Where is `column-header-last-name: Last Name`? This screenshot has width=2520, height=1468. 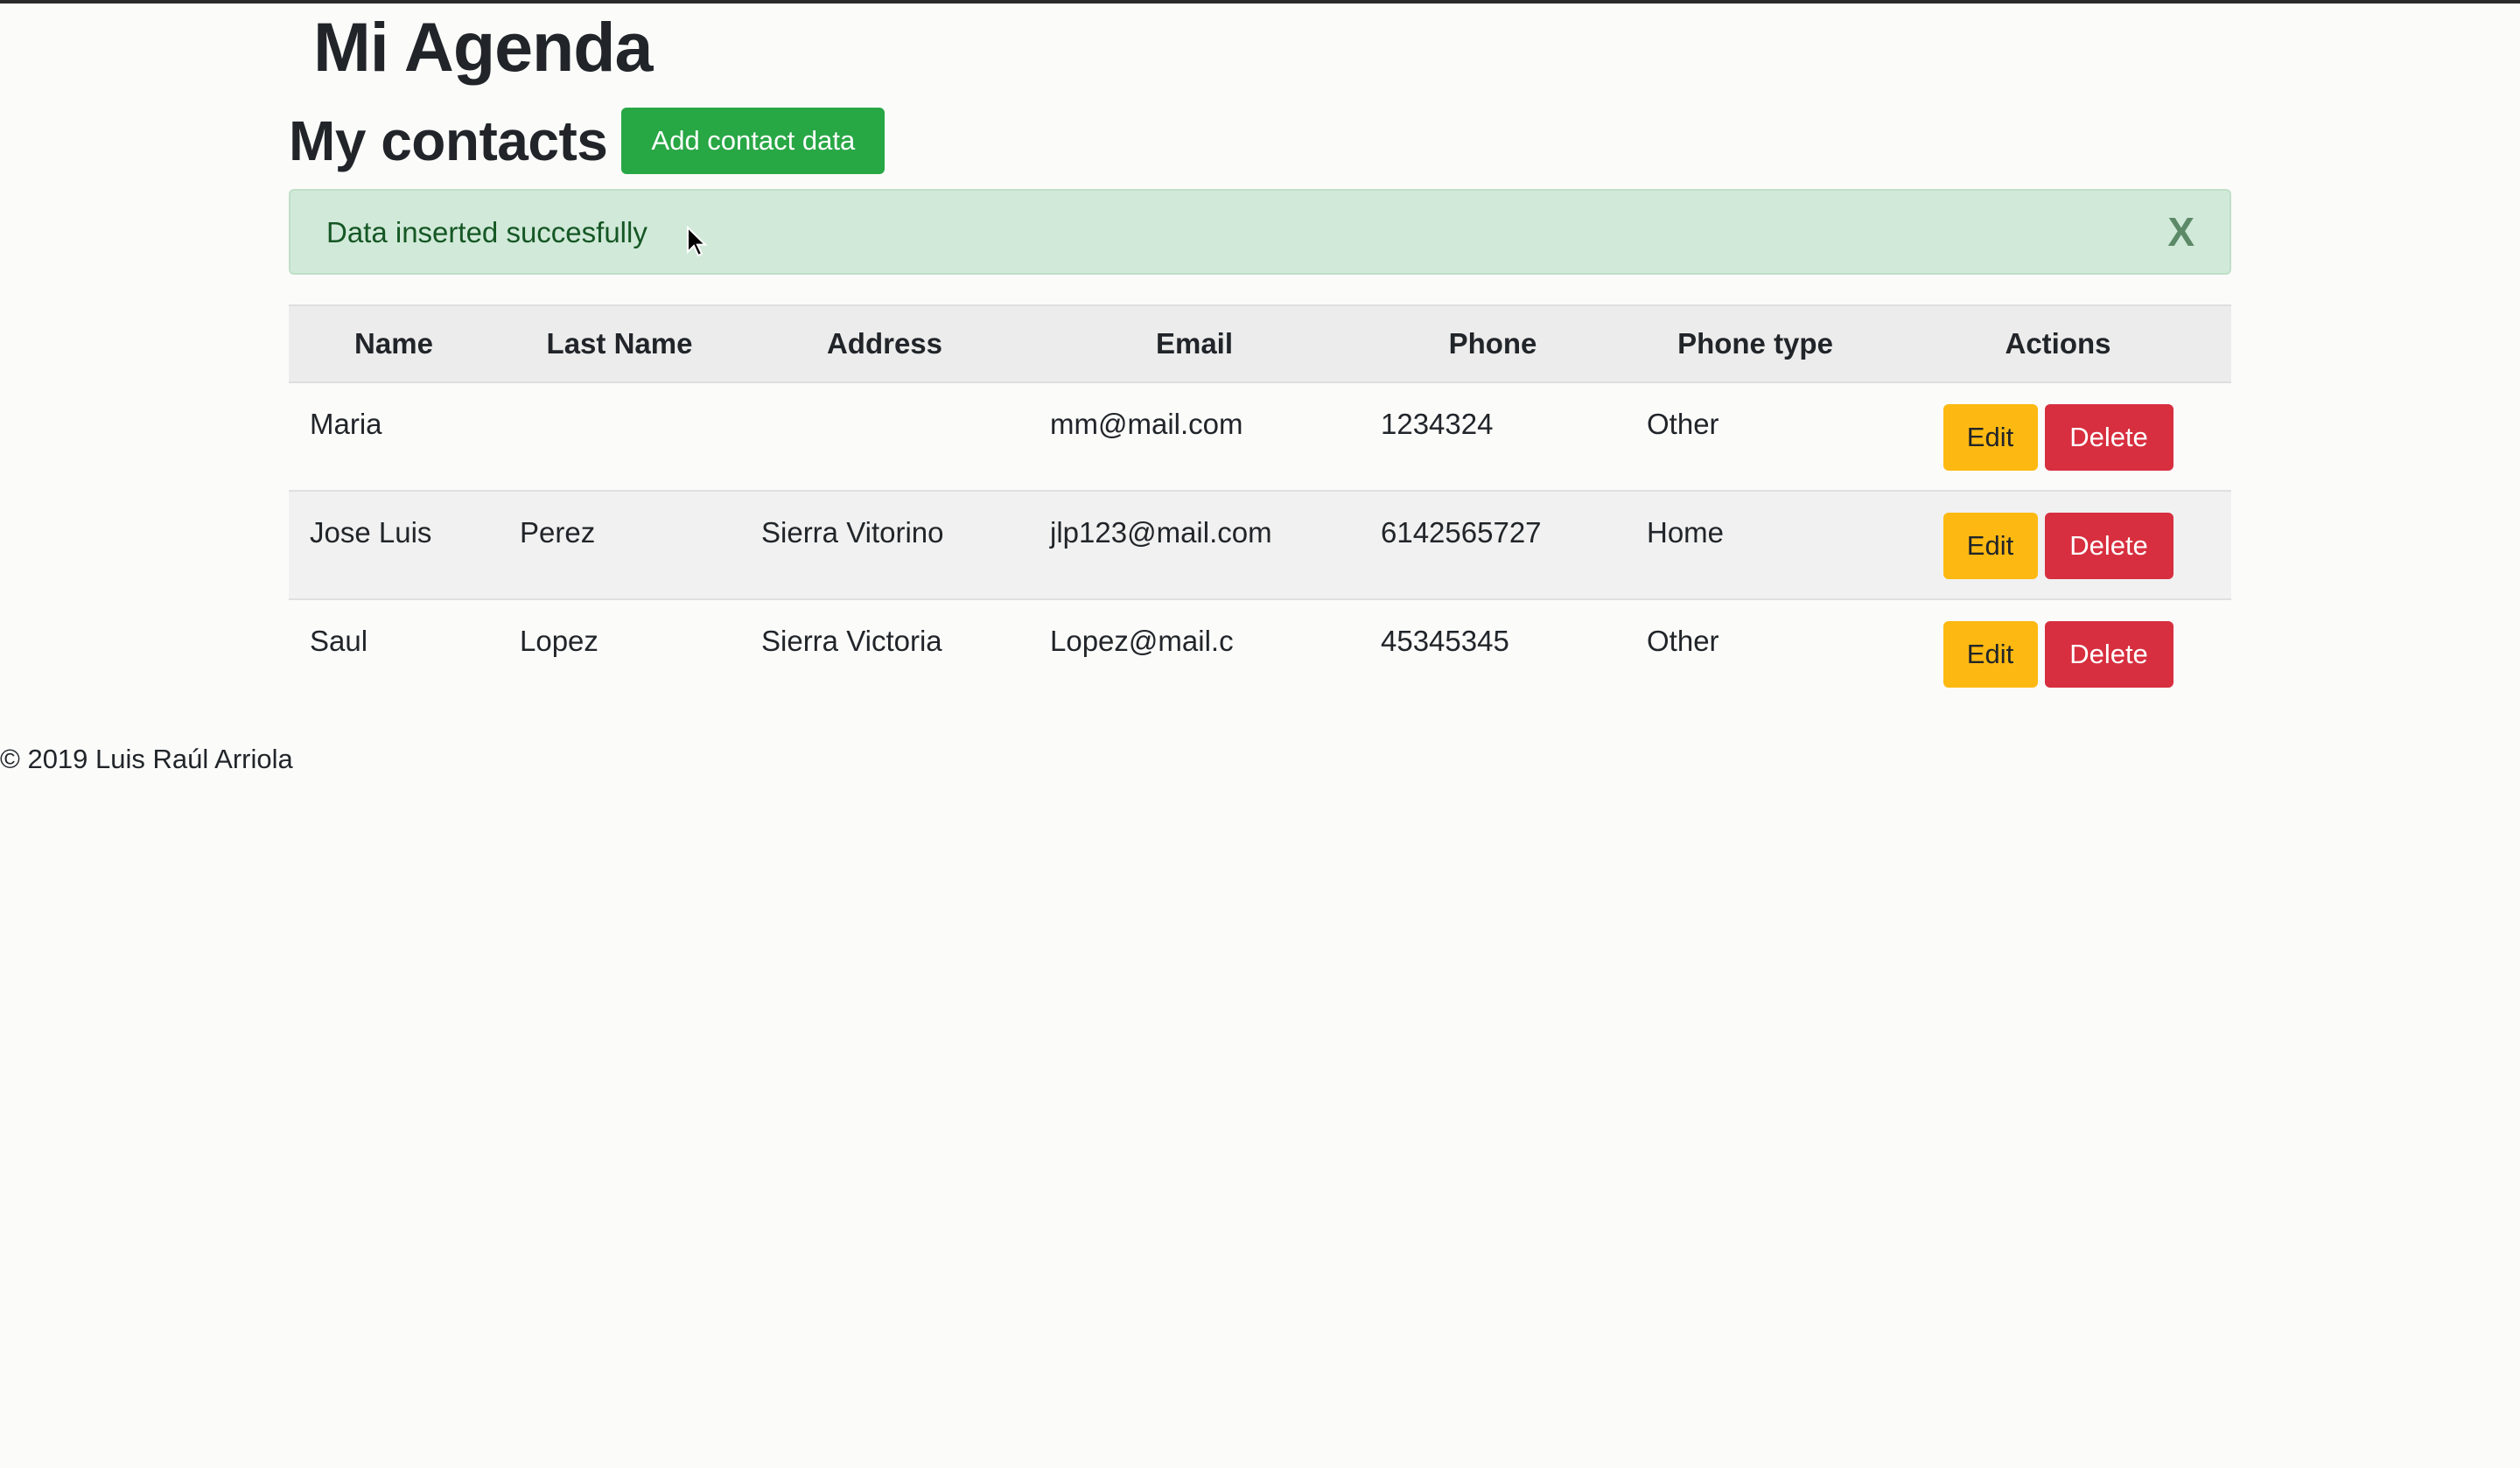
column-header-last-name: Last Name is located at coordinates (619, 343).